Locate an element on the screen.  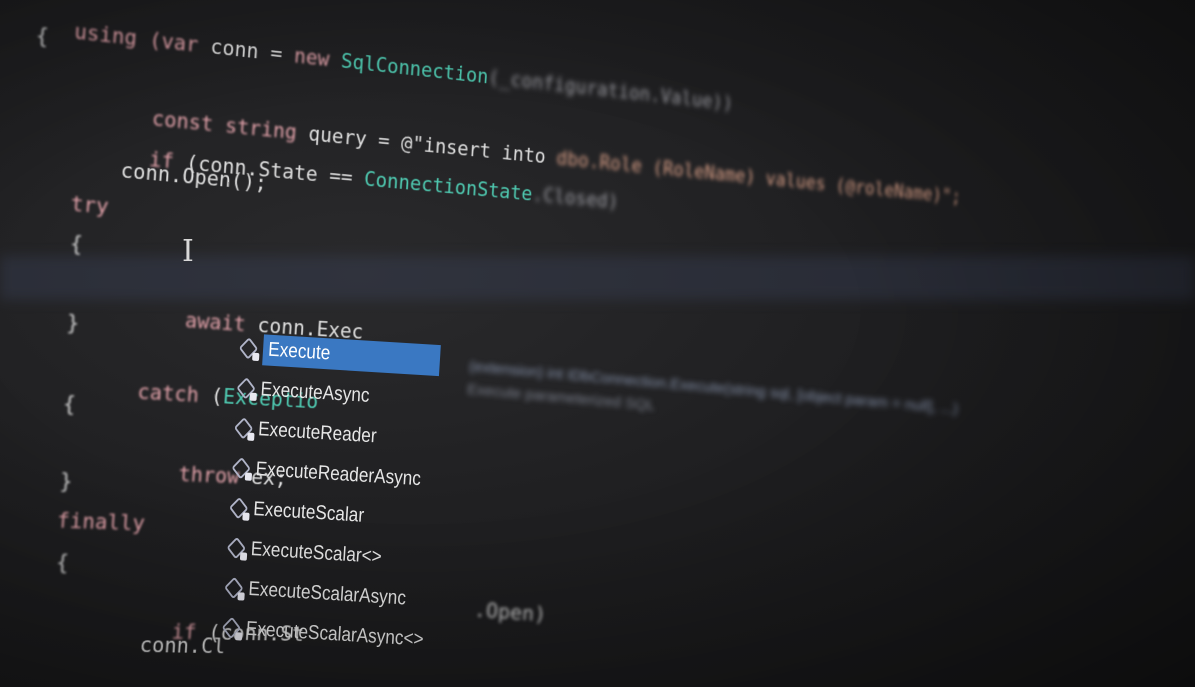
keyword: new is located at coordinates (311, 58).